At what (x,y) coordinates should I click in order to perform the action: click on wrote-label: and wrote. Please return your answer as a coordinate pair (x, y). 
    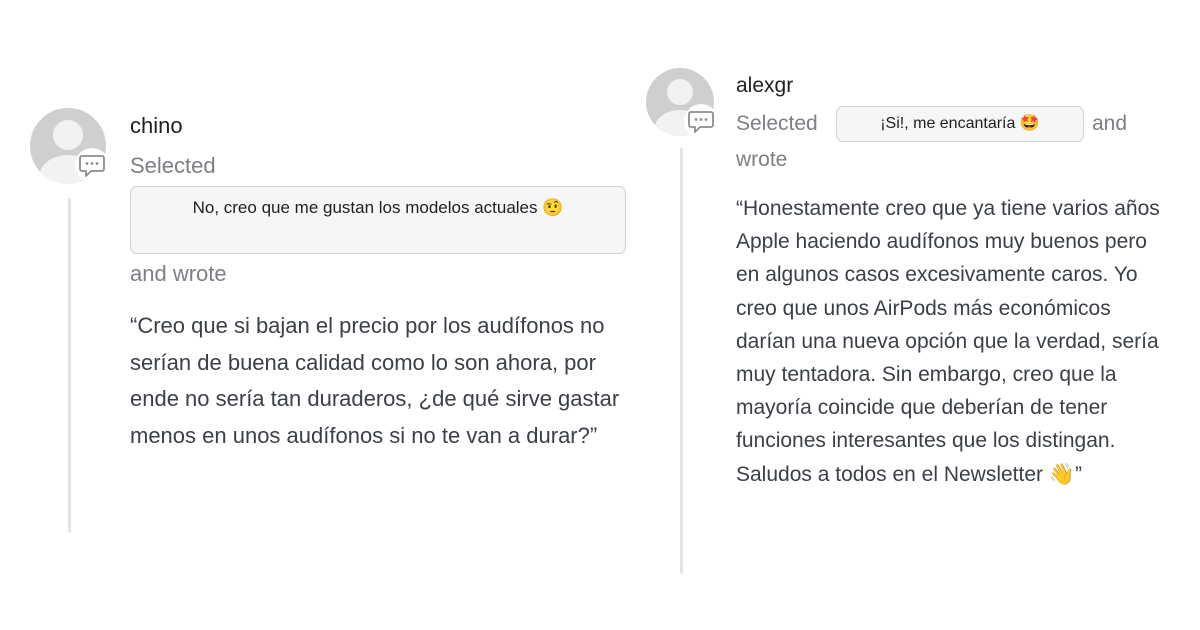
    Looking at the image, I should click on (178, 273).